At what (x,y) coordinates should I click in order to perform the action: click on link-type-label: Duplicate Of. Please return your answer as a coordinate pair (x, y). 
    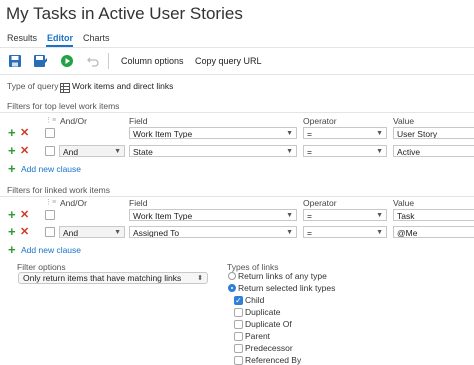
    Looking at the image, I should click on (268, 324).